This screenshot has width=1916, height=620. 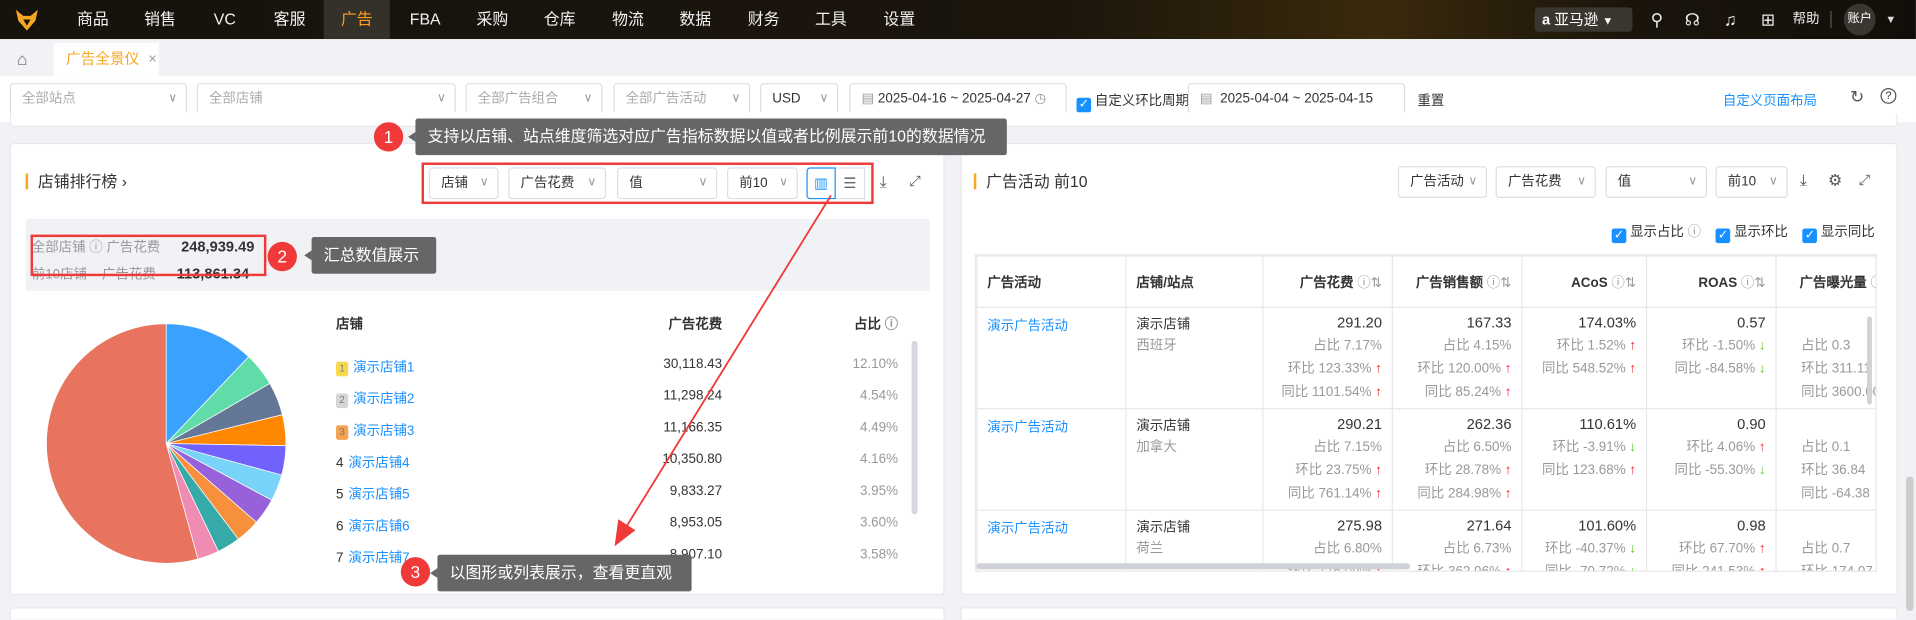 What do you see at coordinates (166, 443) in the screenshot?
I see `shop-spend-pie-chart` at bounding box center [166, 443].